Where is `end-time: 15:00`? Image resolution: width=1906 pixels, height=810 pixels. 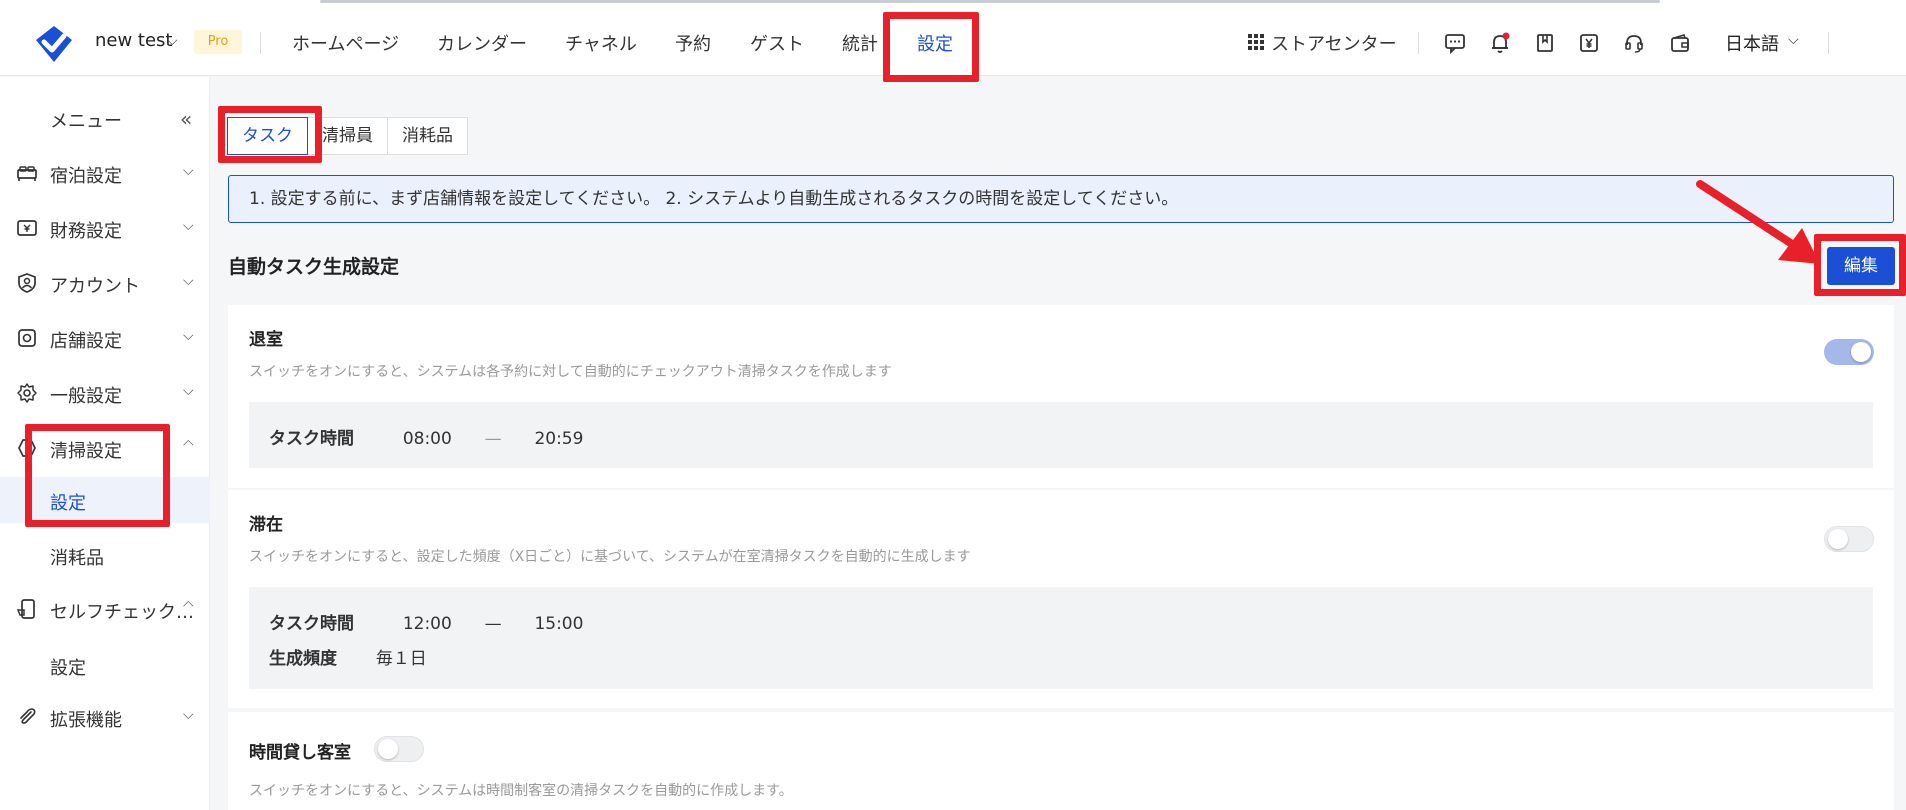 end-time: 15:00 is located at coordinates (559, 624).